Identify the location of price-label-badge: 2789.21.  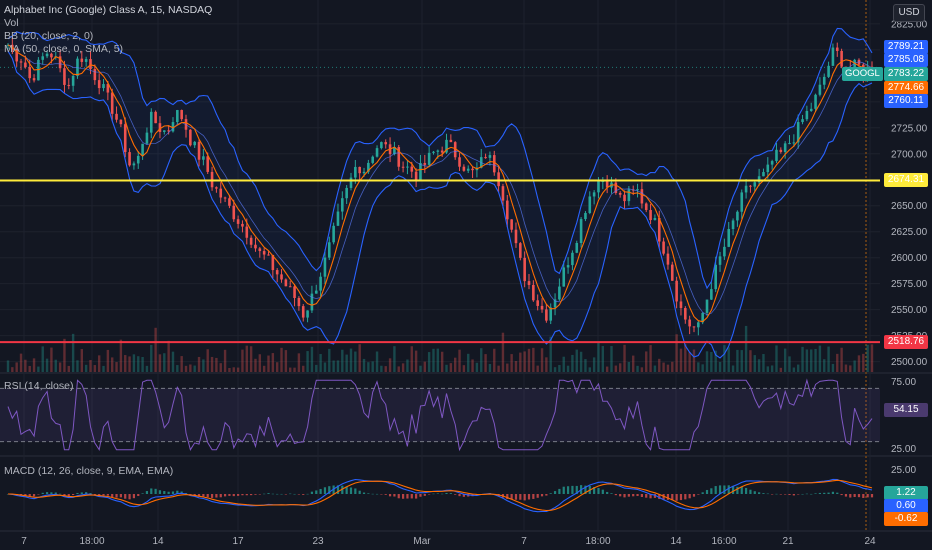
(906, 47).